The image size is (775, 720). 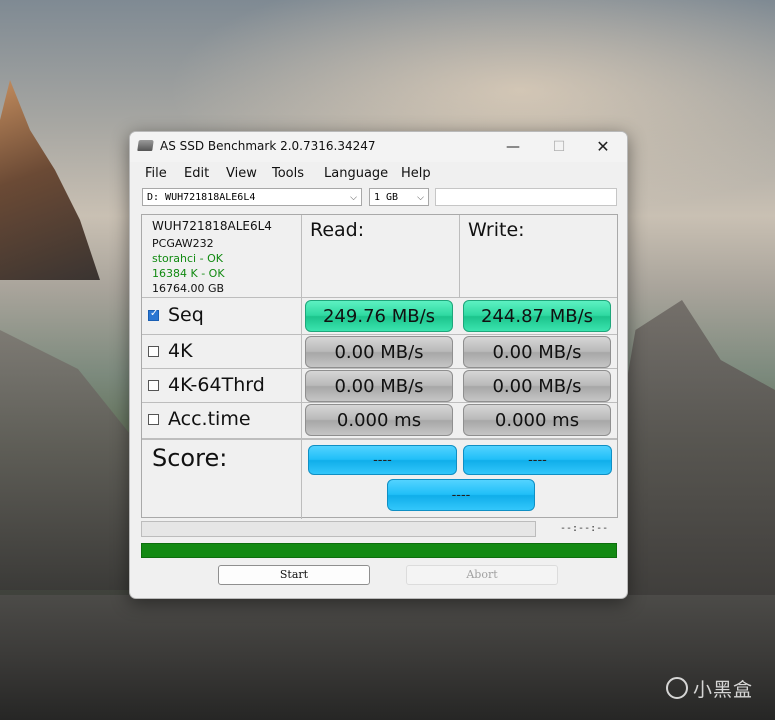 What do you see at coordinates (187, 258) in the screenshot?
I see `driver-status: storahci - OK` at bounding box center [187, 258].